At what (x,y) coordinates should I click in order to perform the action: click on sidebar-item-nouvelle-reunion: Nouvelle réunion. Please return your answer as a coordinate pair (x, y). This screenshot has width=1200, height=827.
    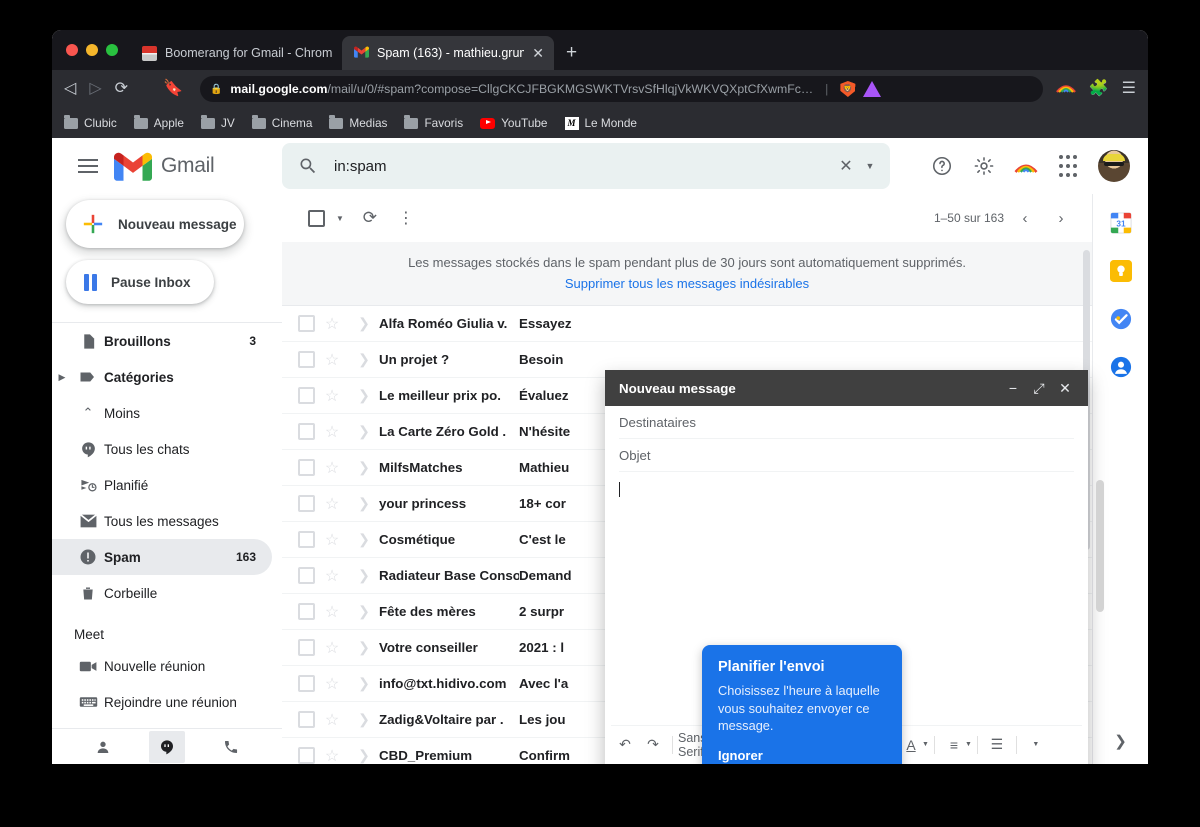
    Looking at the image, I should click on (162, 666).